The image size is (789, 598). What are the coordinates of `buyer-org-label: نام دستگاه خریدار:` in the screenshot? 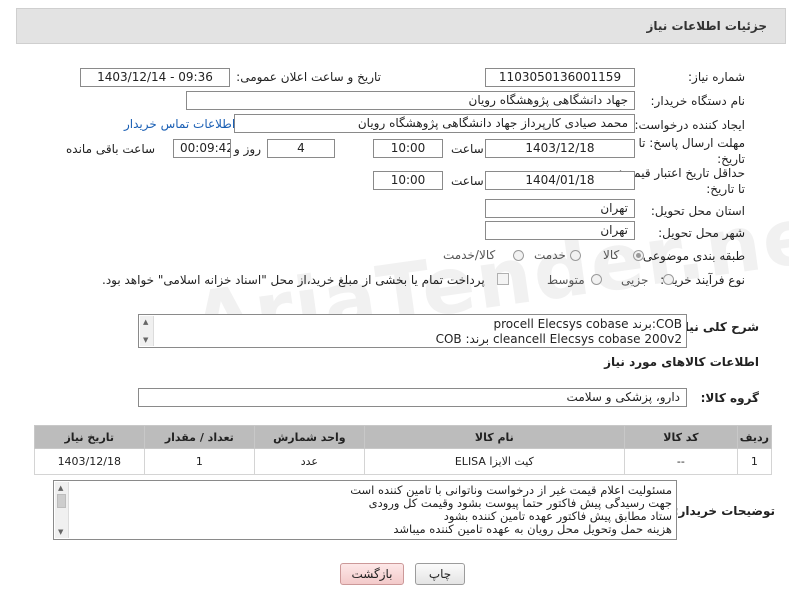 It's located at (698, 101).